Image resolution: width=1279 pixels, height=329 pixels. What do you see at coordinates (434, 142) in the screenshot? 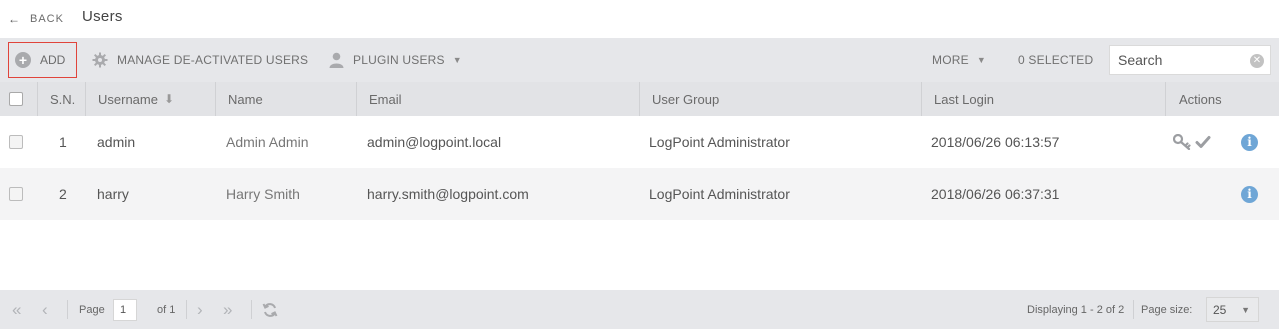
I see `row-email: admin@logpoint.local` at bounding box center [434, 142].